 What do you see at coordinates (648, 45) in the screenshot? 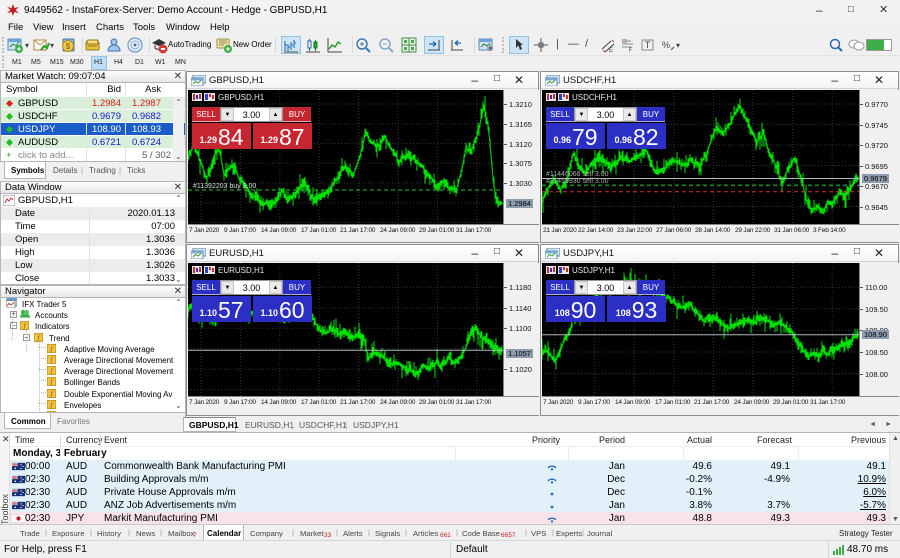
I see `svg-text: T` at bounding box center [648, 45].